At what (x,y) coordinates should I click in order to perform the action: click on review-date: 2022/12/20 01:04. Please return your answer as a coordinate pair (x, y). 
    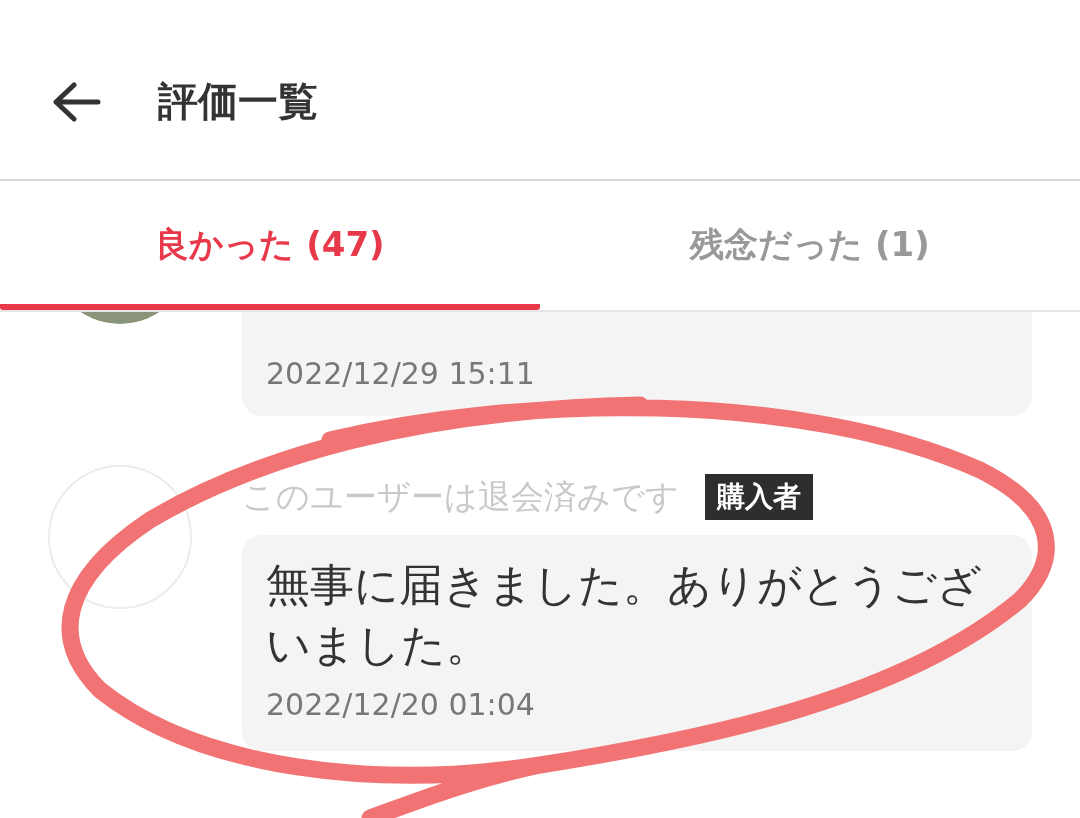
    Looking at the image, I should click on (401, 705).